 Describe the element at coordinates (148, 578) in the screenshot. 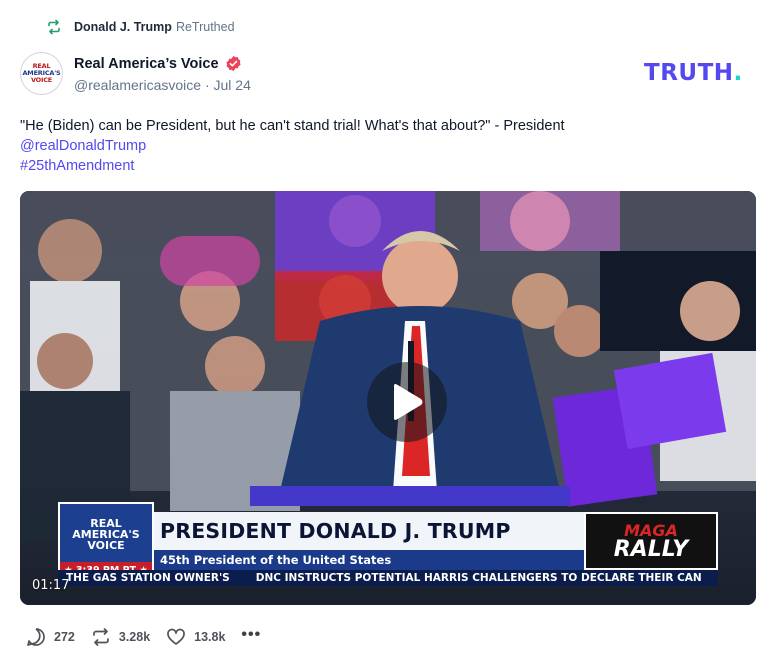

I see `ticker-text: THE GAS STATION OWNER'S` at that location.